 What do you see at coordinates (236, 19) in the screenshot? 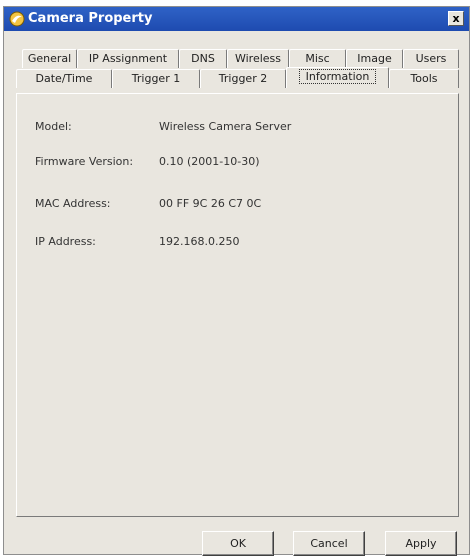
I see `title-bar: Camera Property x` at bounding box center [236, 19].